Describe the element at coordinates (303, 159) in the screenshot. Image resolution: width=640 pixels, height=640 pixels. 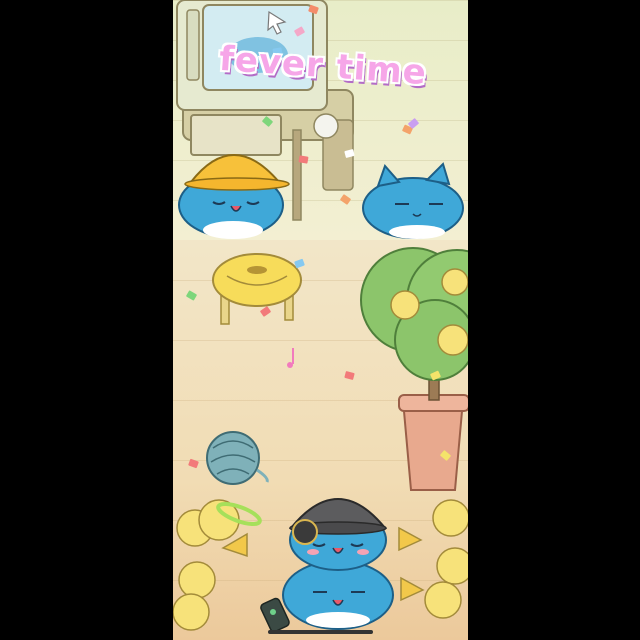
I see `confetti-piece` at that location.